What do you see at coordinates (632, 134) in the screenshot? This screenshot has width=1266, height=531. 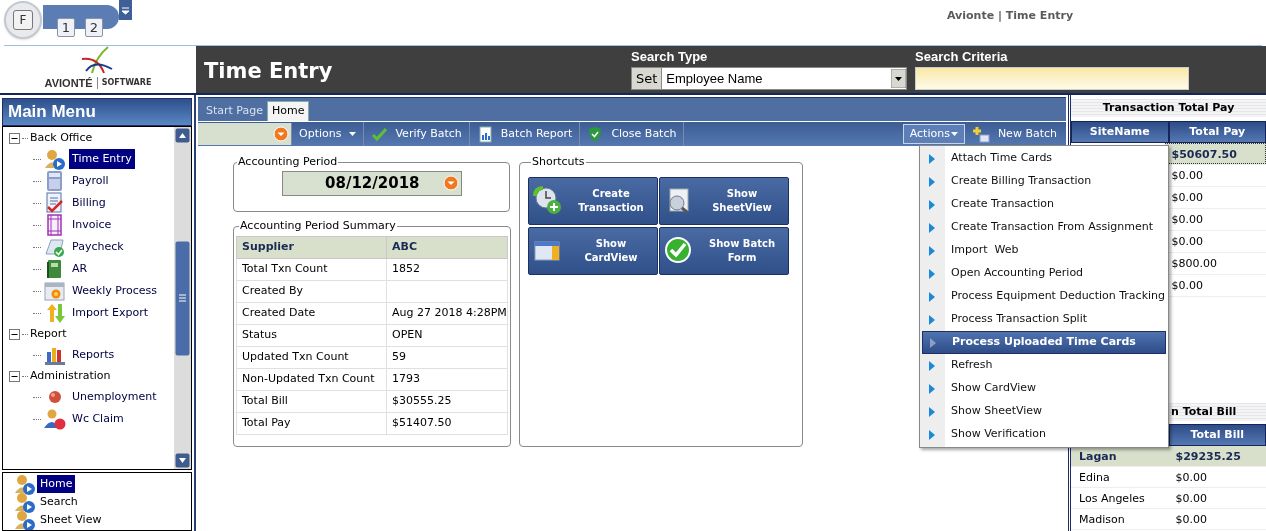 I see `toolbar-button: Close Batch` at bounding box center [632, 134].